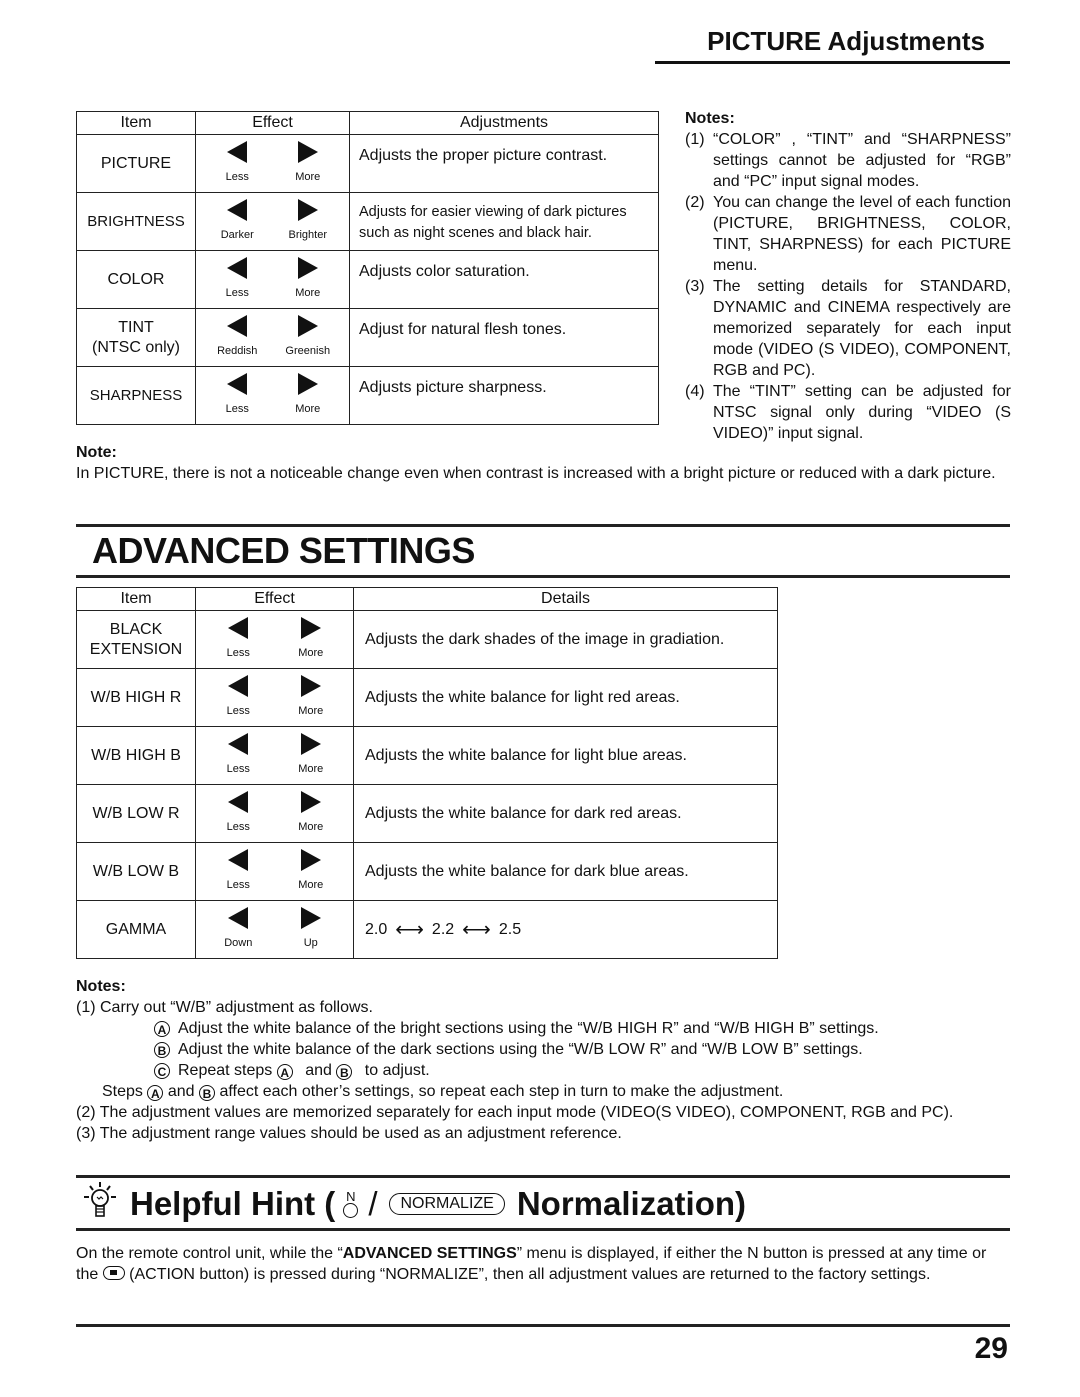 The image size is (1080, 1397). What do you see at coordinates (376, 929) in the screenshot?
I see `gamma-value: 2.0` at bounding box center [376, 929].